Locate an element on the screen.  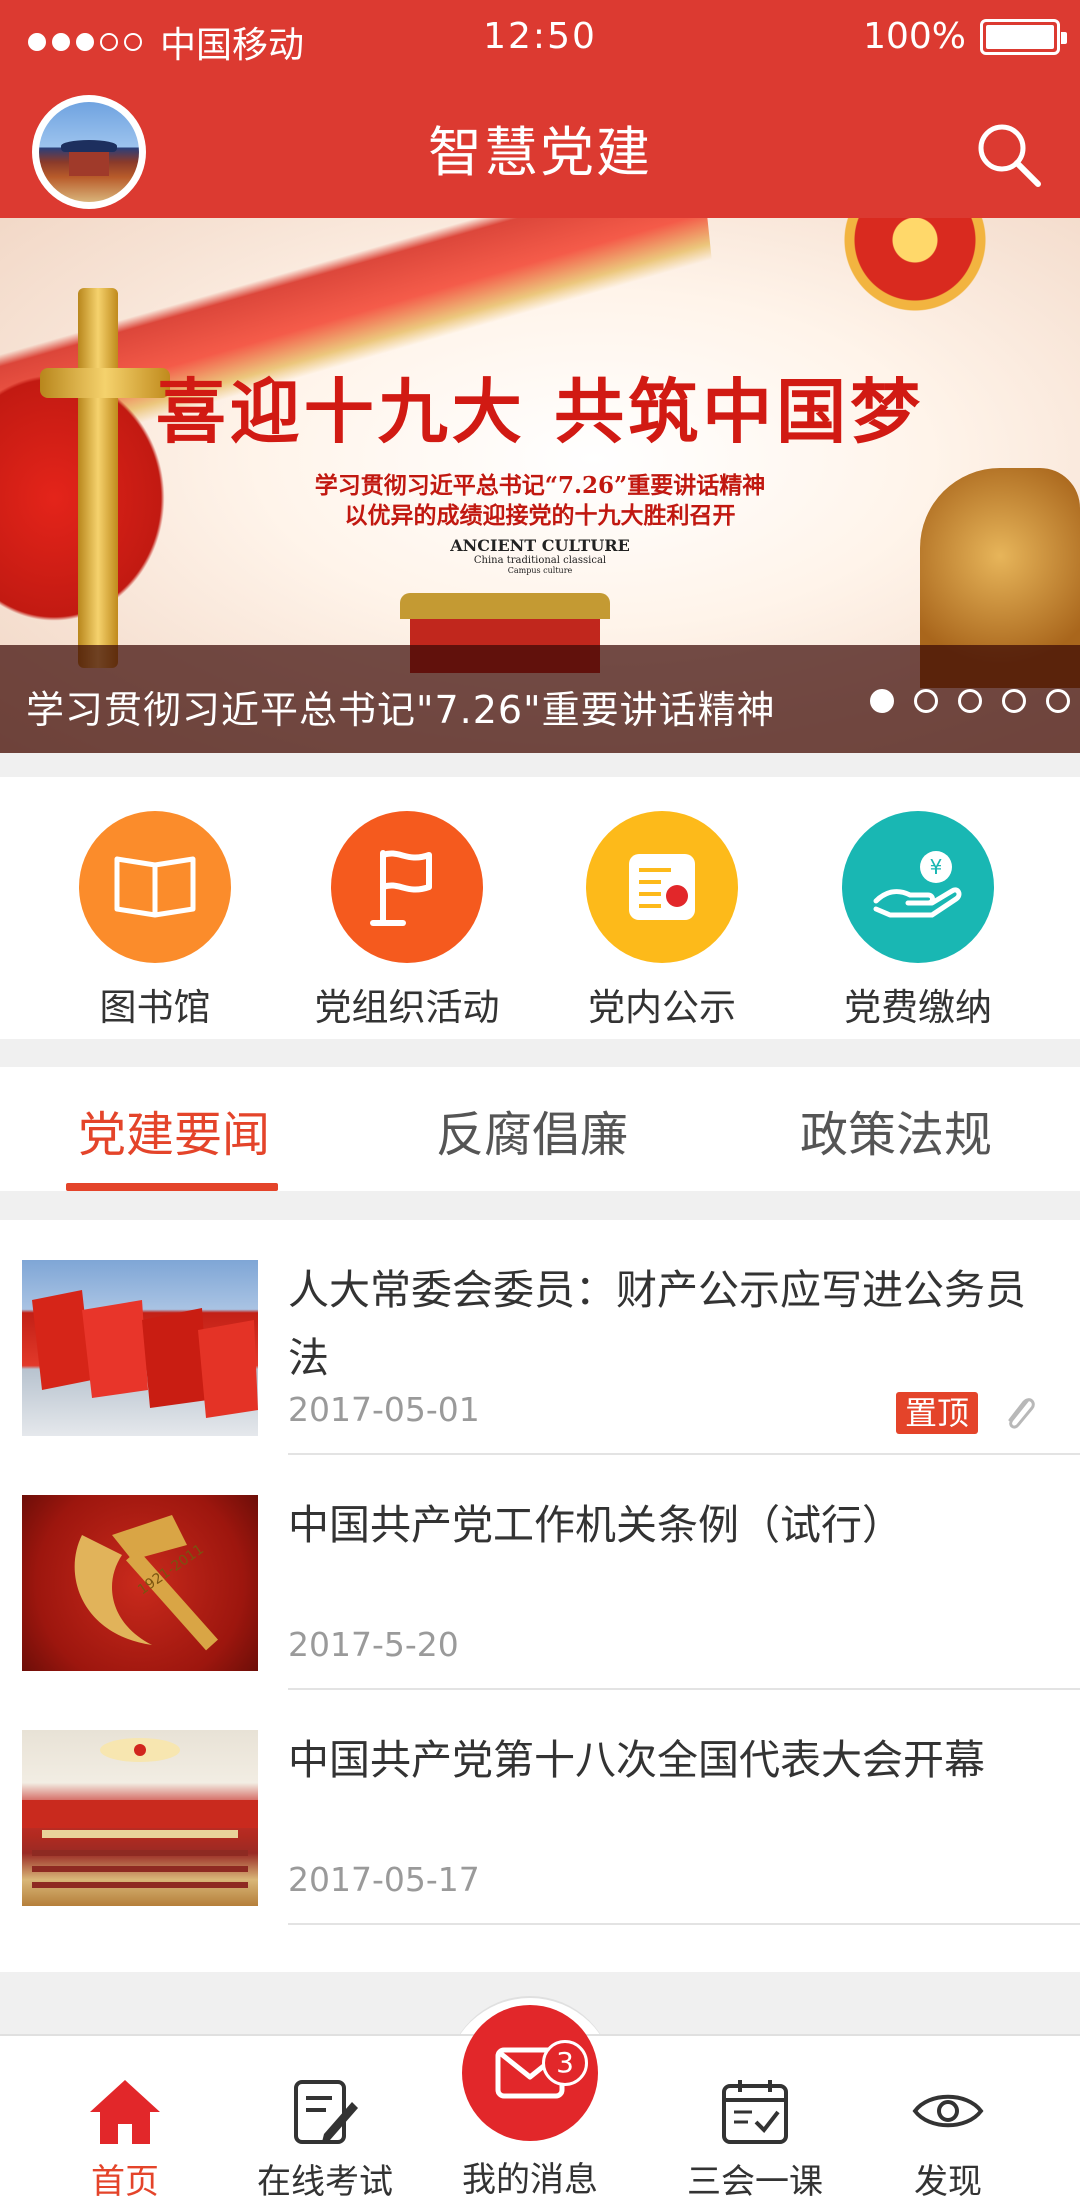
nav-online-exam: 在线考试 is located at coordinates (325, 2138).